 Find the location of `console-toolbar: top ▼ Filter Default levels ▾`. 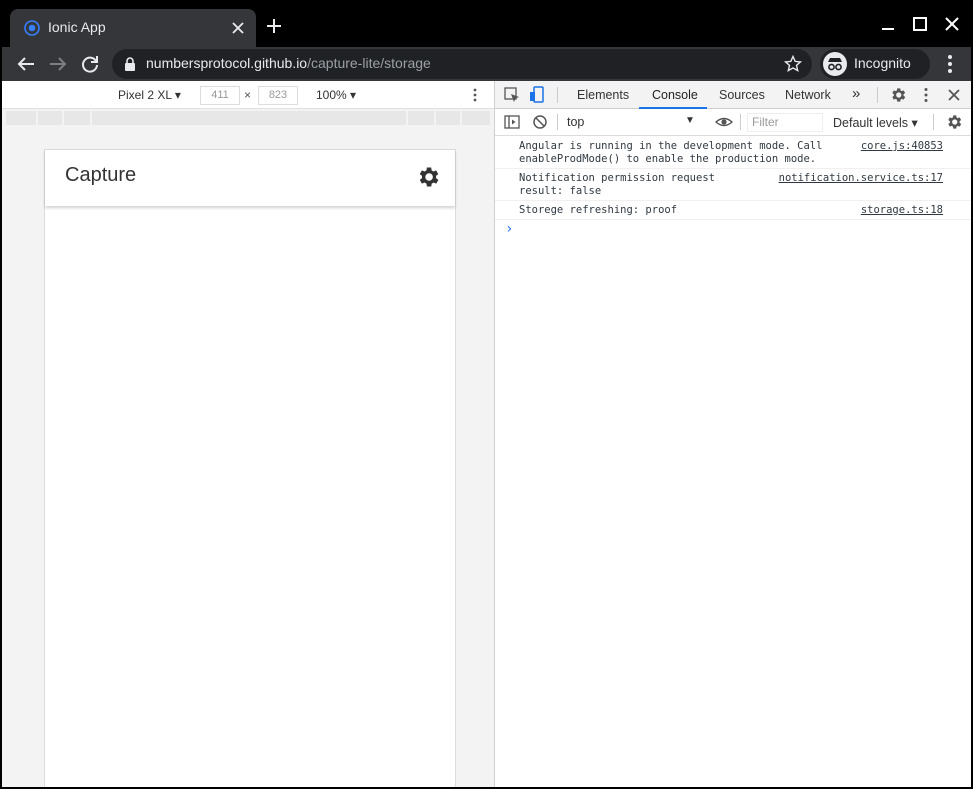

console-toolbar: top ▼ Filter Default levels ▾ is located at coordinates (733, 122).